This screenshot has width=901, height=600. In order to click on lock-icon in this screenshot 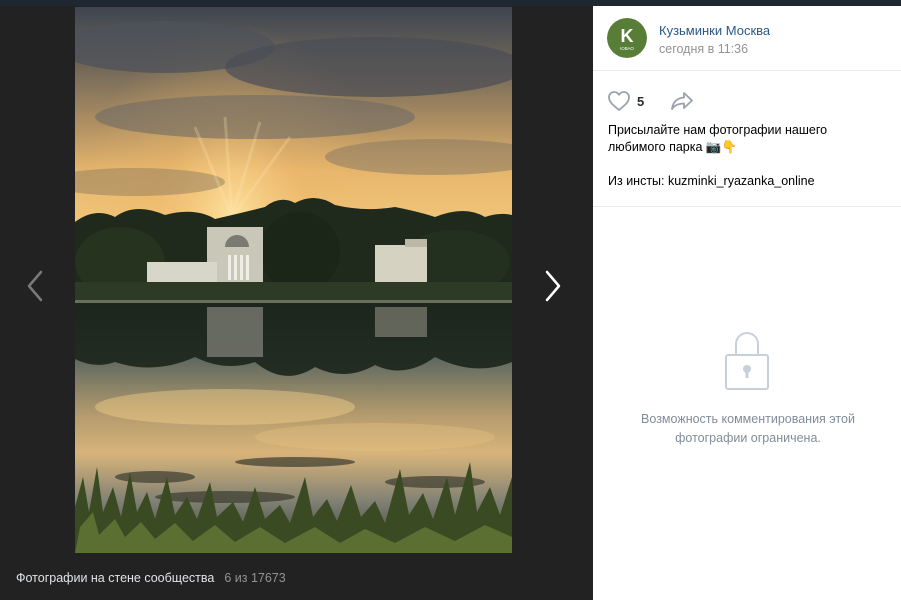, I will do `click(747, 360)`.